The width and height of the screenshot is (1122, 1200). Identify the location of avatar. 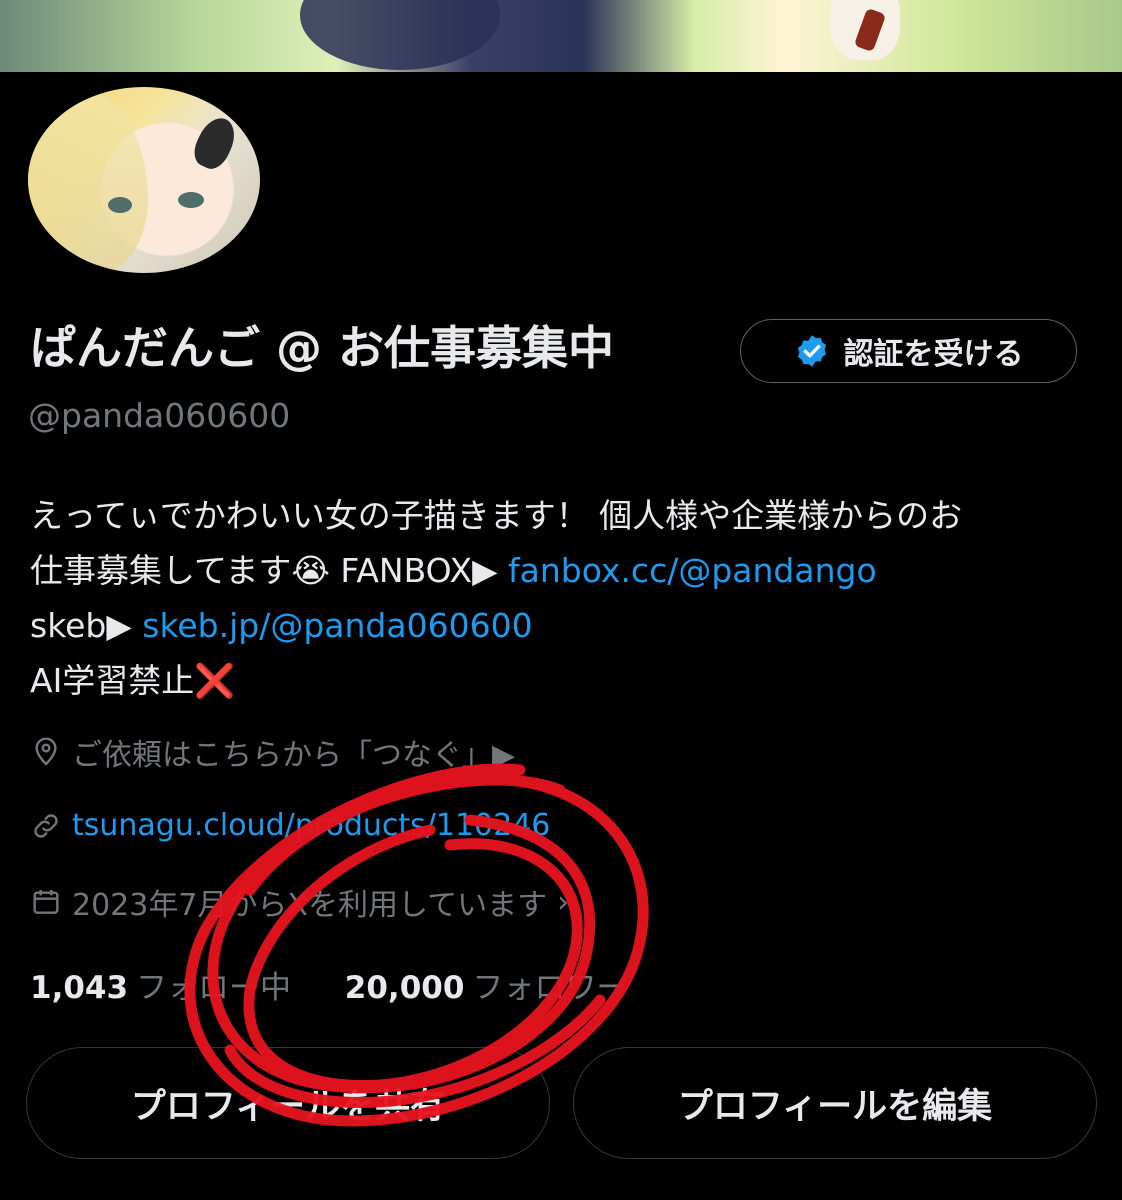
(144, 180).